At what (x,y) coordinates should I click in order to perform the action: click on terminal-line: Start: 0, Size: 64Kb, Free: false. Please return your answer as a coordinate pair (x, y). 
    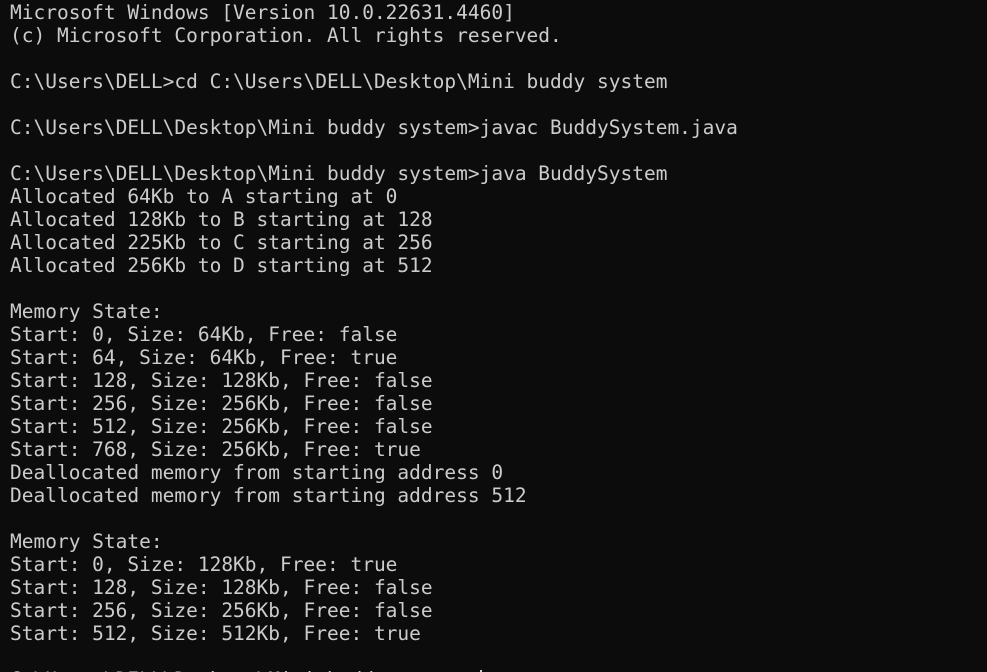
    Looking at the image, I should click on (204, 334).